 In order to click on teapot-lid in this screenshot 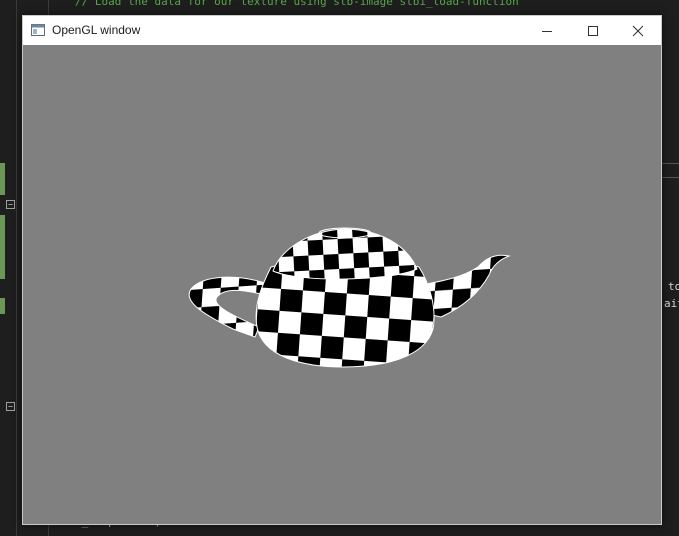, I will do `click(345, 253)`.